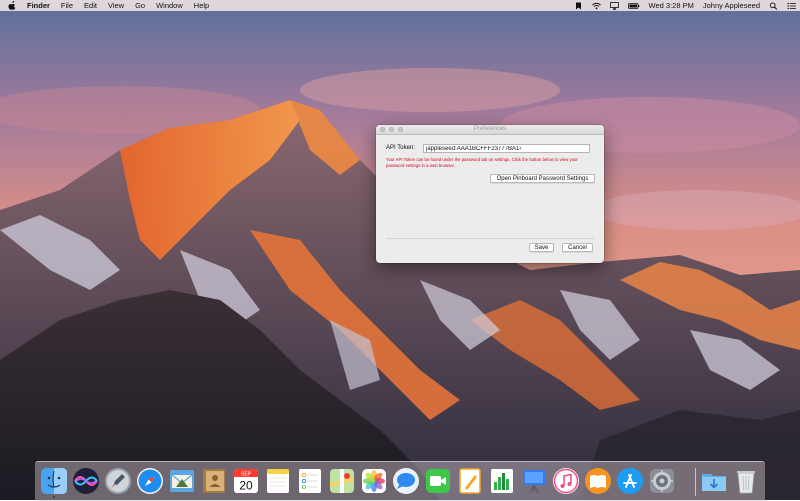  Describe the element at coordinates (490, 238) in the screenshot. I see `separator` at that location.